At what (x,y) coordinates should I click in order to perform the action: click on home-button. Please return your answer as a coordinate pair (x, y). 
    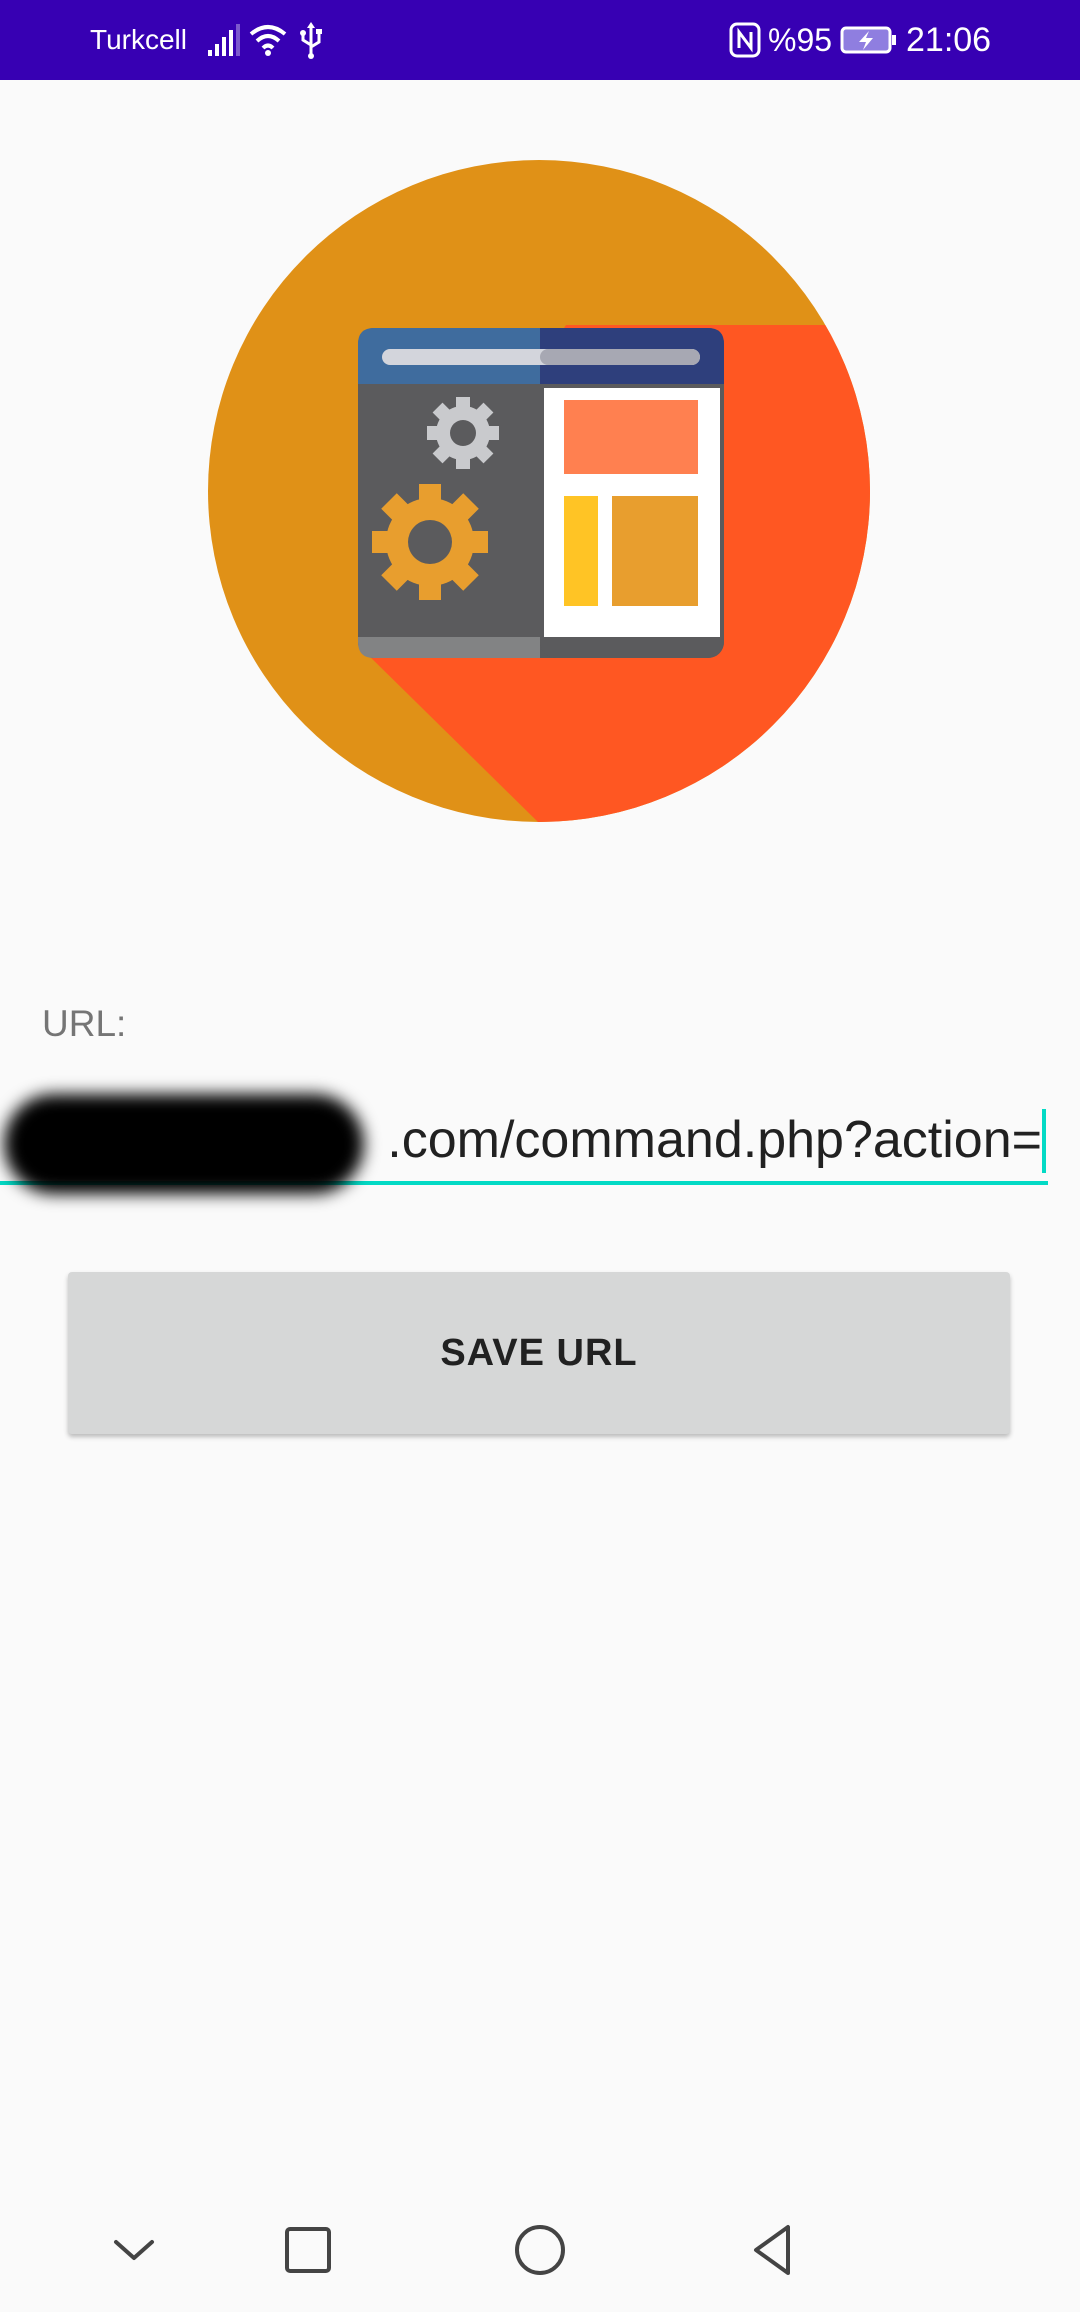
    Looking at the image, I should click on (540, 2250).